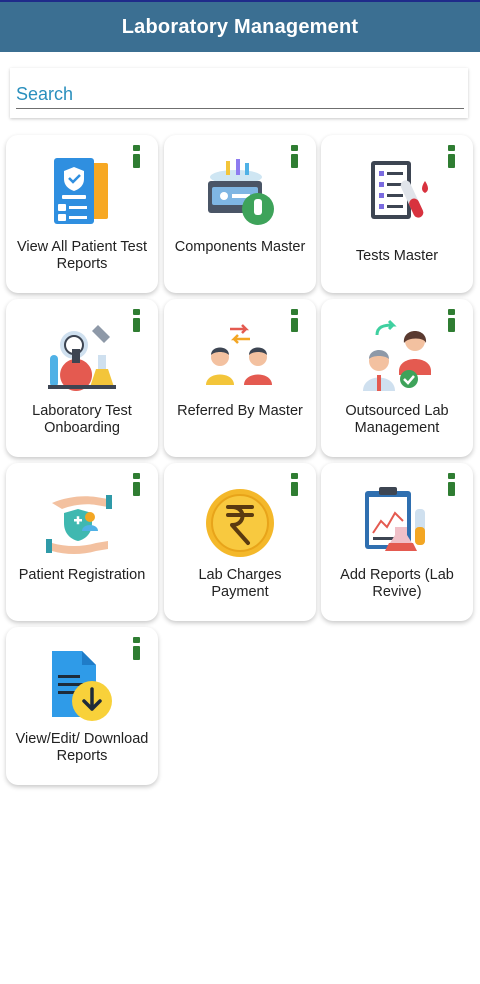 This screenshot has width=480, height=984. I want to click on page-title: Laboratory Management, so click(240, 26).